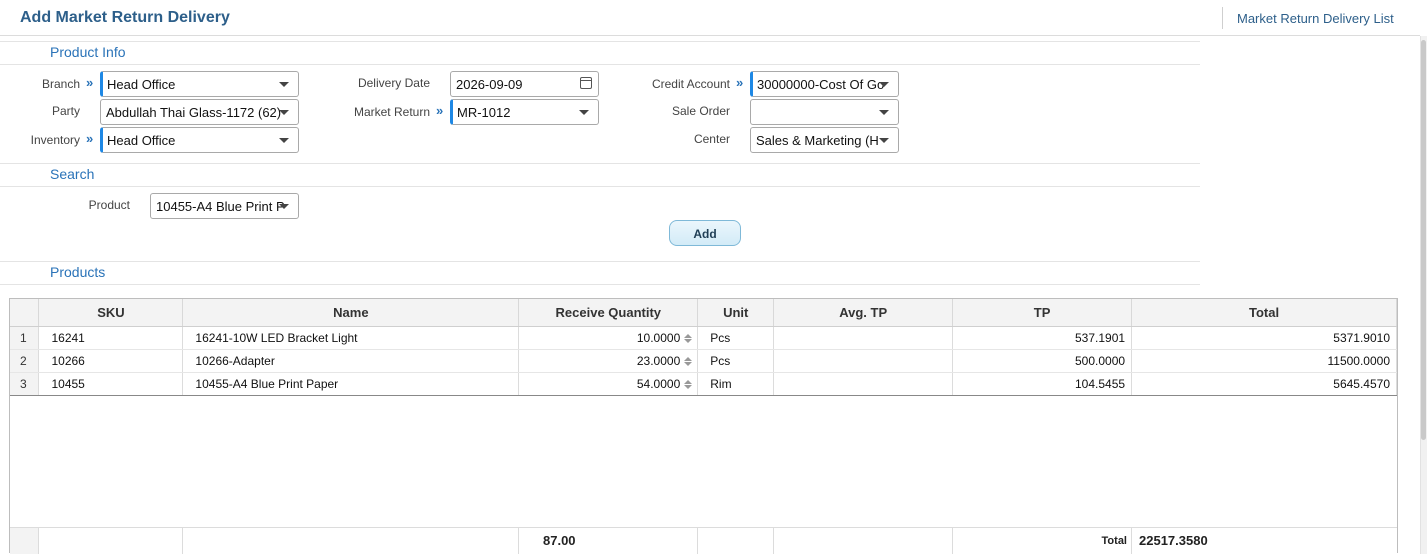 The height and width of the screenshot is (554, 1427). Describe the element at coordinates (705, 233) in the screenshot. I see `add-button: Add` at that location.